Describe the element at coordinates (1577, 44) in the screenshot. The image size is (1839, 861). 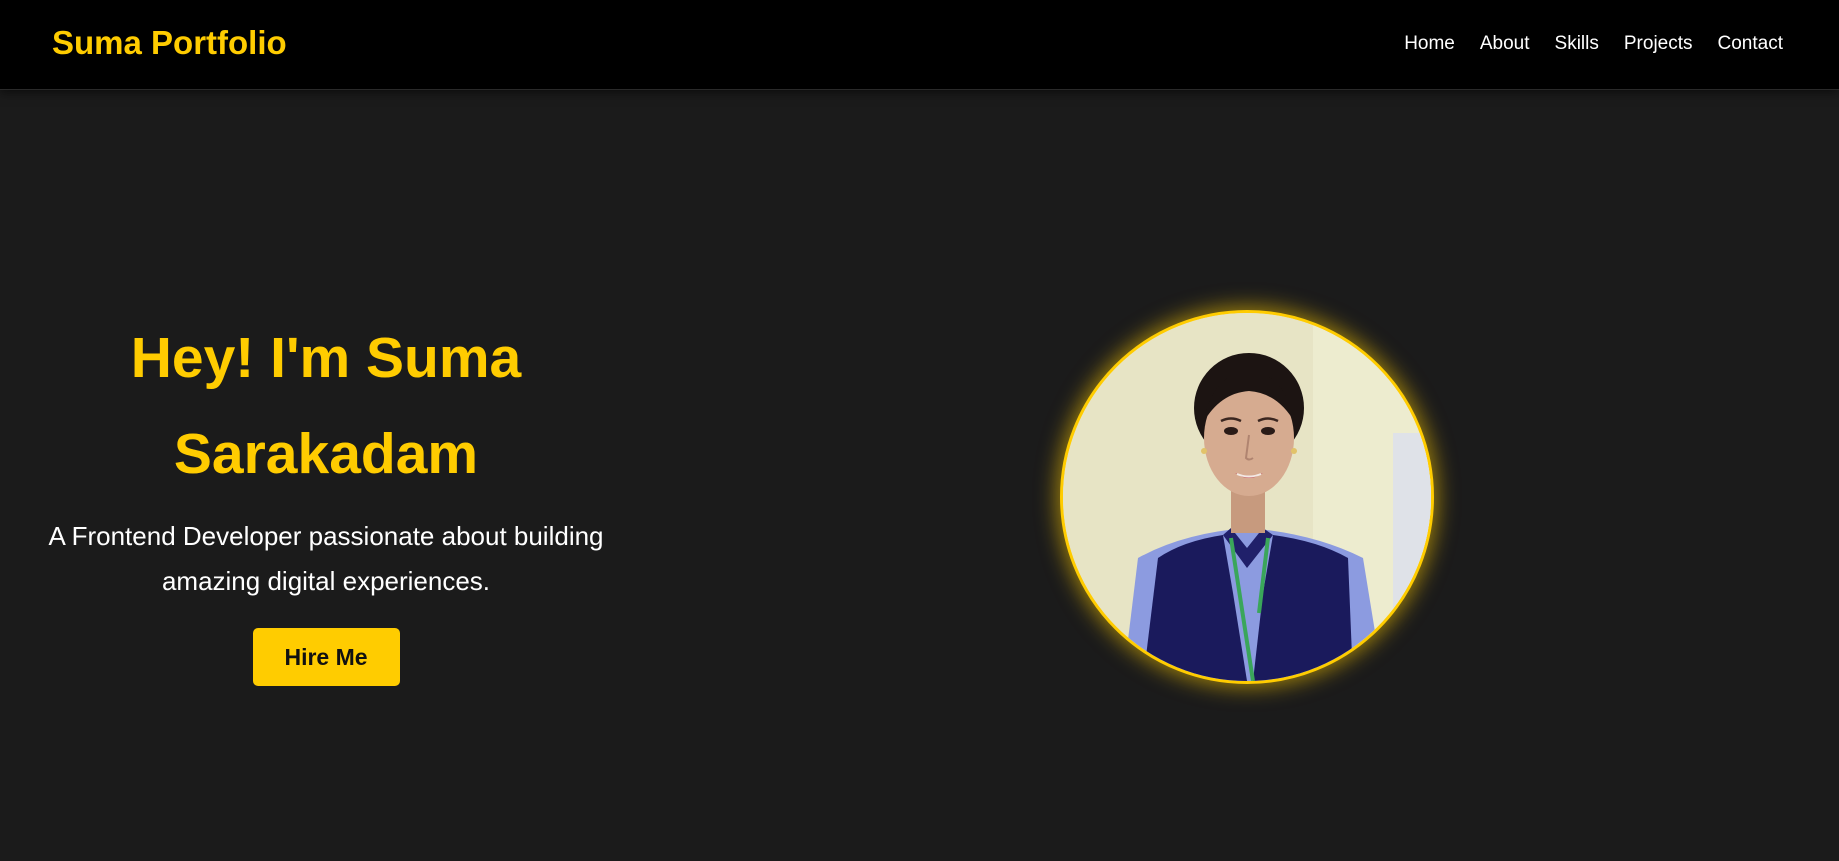
I see `nav-link-skills: Skills` at that location.